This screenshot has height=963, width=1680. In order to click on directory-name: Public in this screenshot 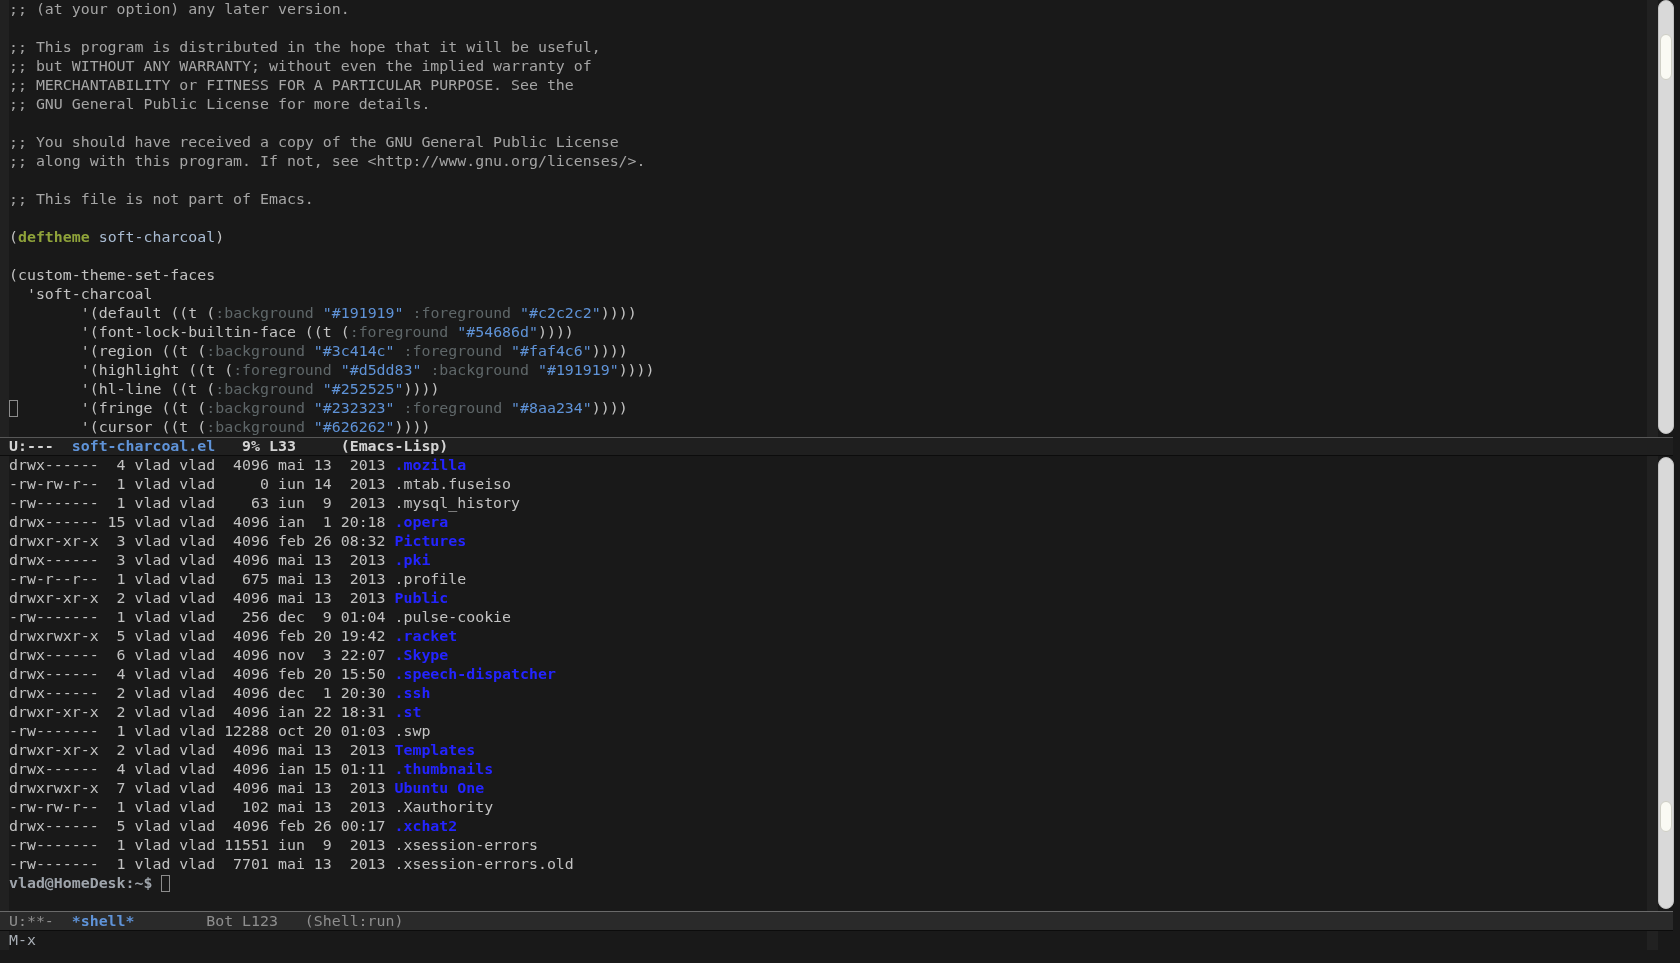, I will do `click(421, 598)`.